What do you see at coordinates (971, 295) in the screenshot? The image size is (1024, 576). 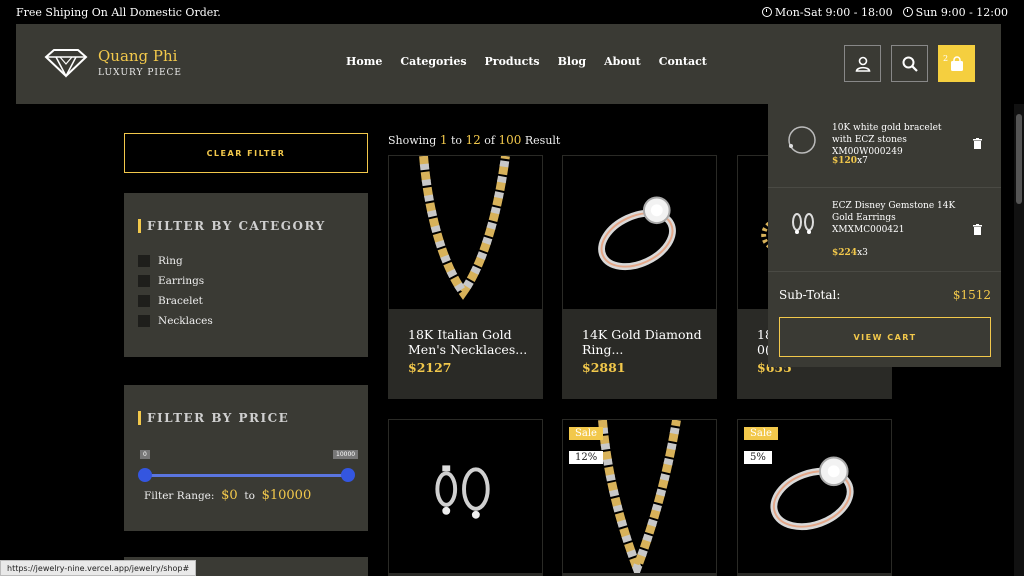 I see `subtotal-value: $1512` at bounding box center [971, 295].